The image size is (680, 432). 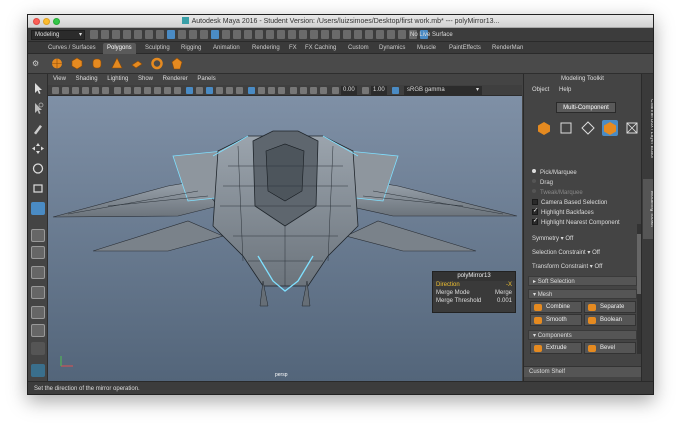 I want to click on separate-button: Separate, so click(x=610, y=307).